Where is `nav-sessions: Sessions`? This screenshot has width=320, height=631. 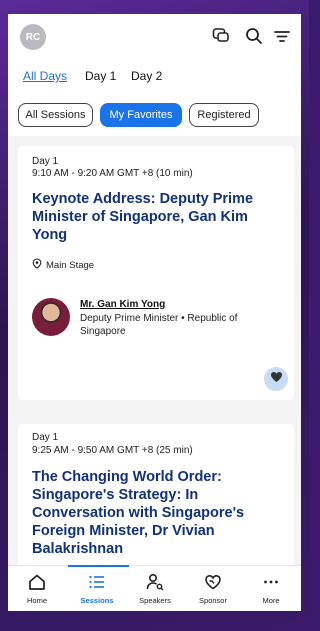
nav-sessions: Sessions is located at coordinates (97, 588).